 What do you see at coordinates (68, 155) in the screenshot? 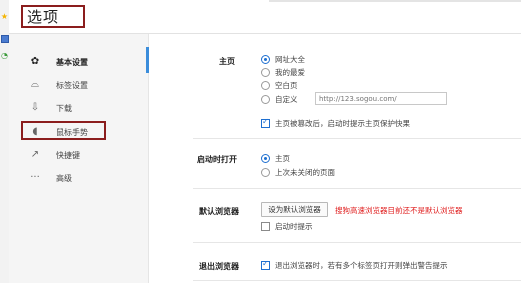
I see `sidebar-item-label: 快捷键` at bounding box center [68, 155].